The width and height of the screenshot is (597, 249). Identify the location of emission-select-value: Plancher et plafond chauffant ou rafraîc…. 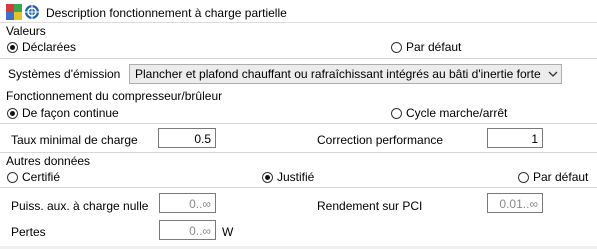
(338, 74).